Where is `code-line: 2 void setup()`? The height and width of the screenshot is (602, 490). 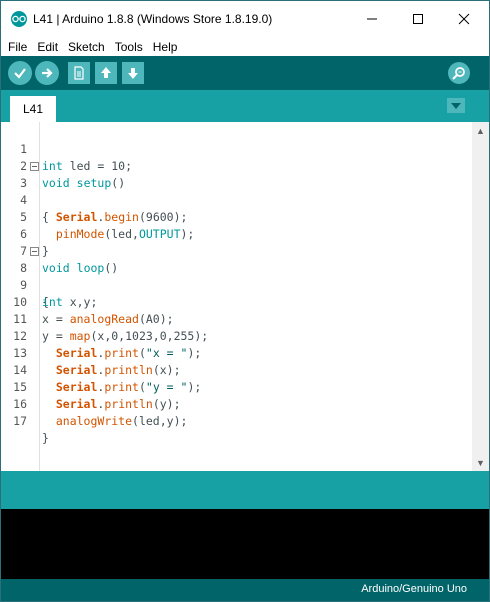 code-line: 2 void setup() is located at coordinates (236, 165).